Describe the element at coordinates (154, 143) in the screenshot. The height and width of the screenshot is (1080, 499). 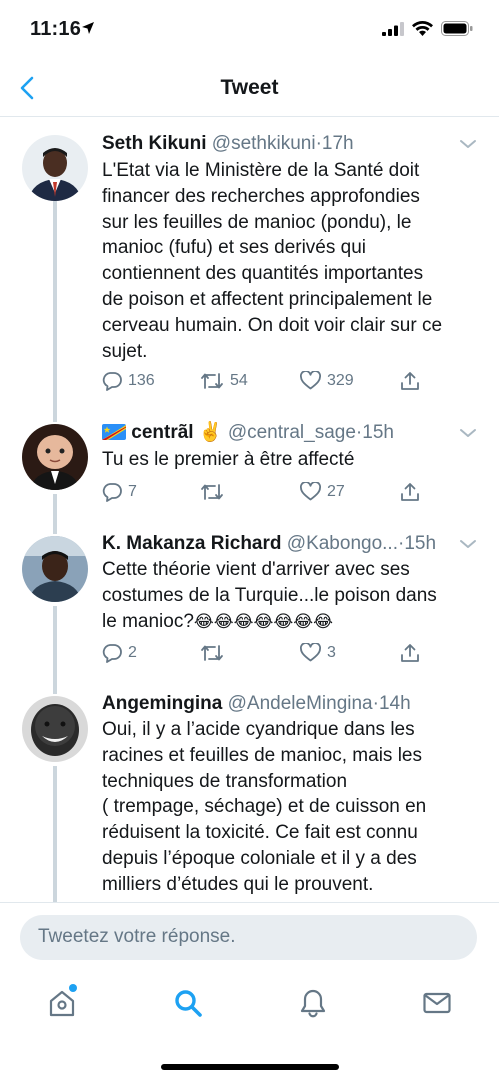
I see `user-name: Seth Kikuni` at that location.